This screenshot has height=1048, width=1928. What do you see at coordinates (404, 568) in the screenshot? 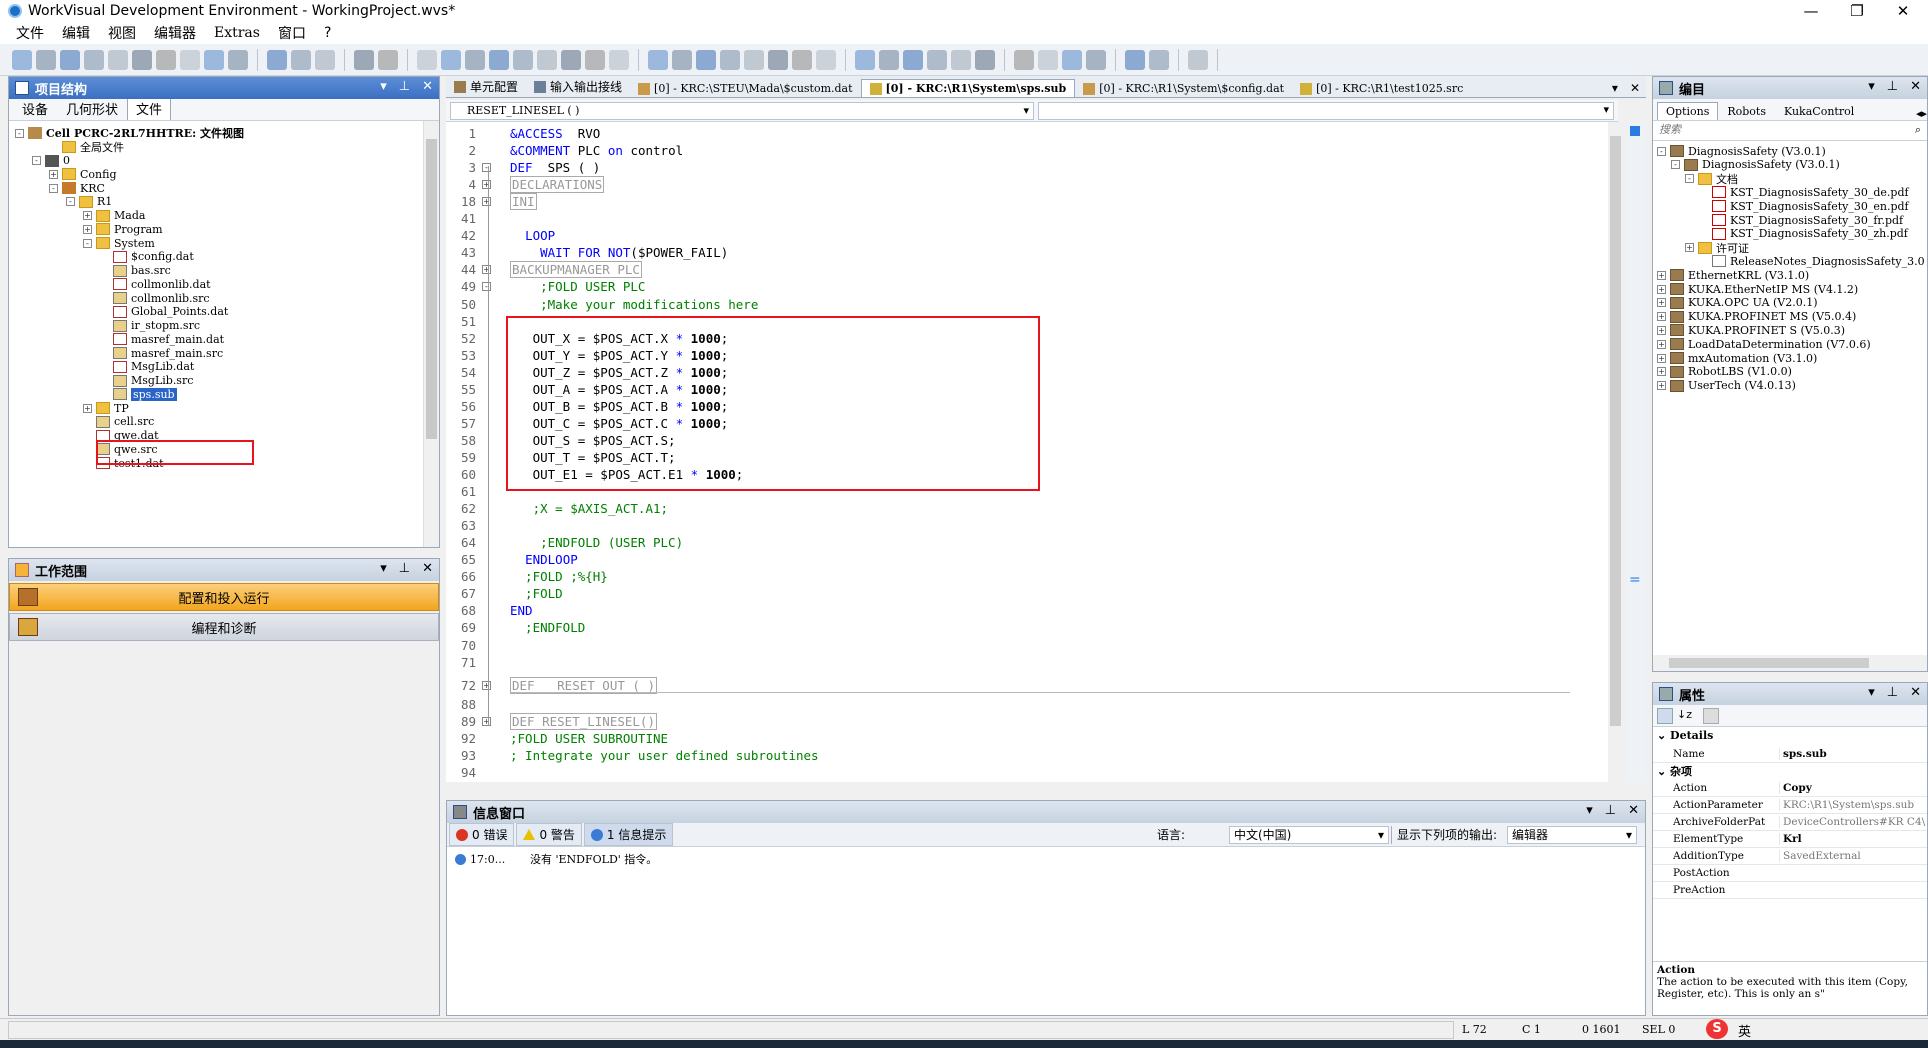
I see `pin-icon: ⊥` at bounding box center [404, 568].